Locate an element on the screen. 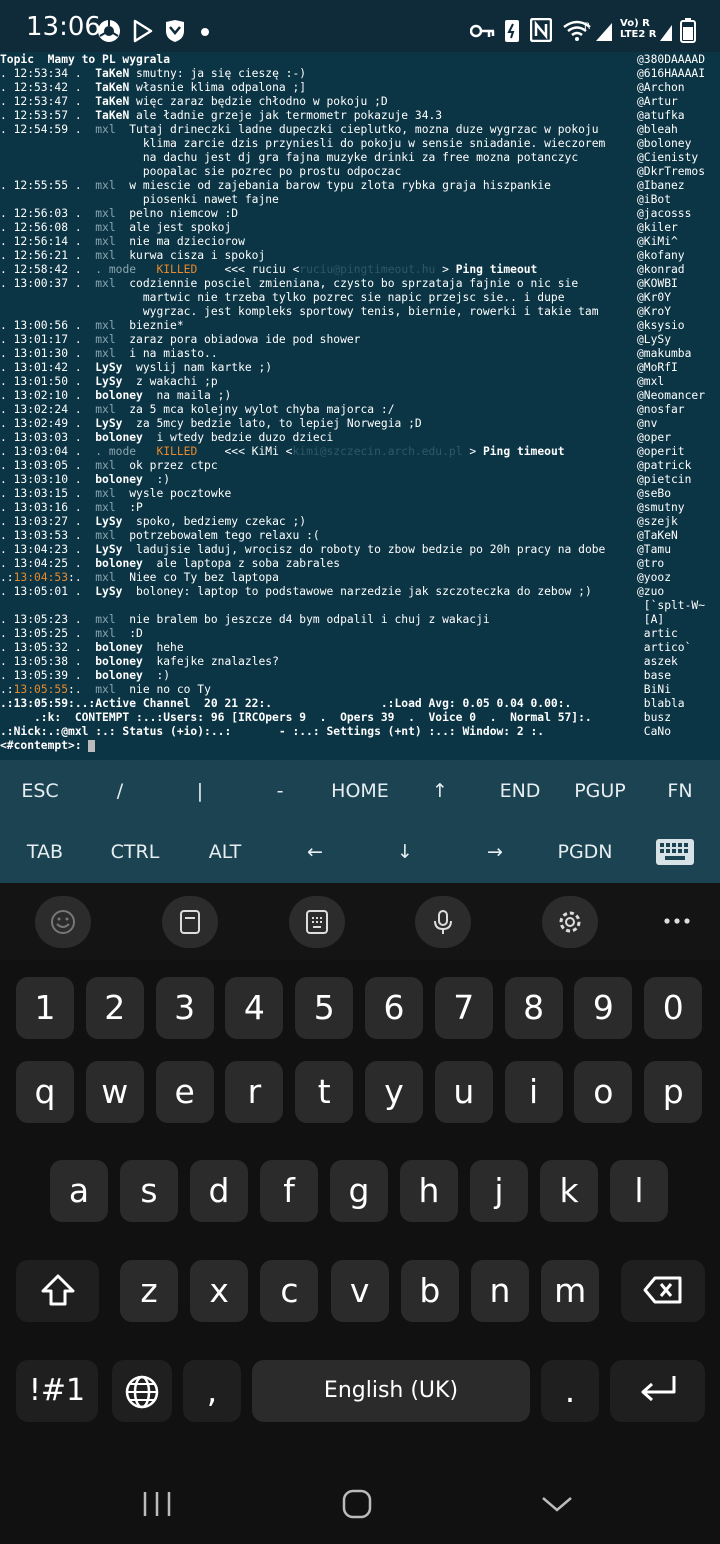 This screenshot has width=720, height=1544. nicklist-item: @Neomancer is located at coordinates (671, 396).